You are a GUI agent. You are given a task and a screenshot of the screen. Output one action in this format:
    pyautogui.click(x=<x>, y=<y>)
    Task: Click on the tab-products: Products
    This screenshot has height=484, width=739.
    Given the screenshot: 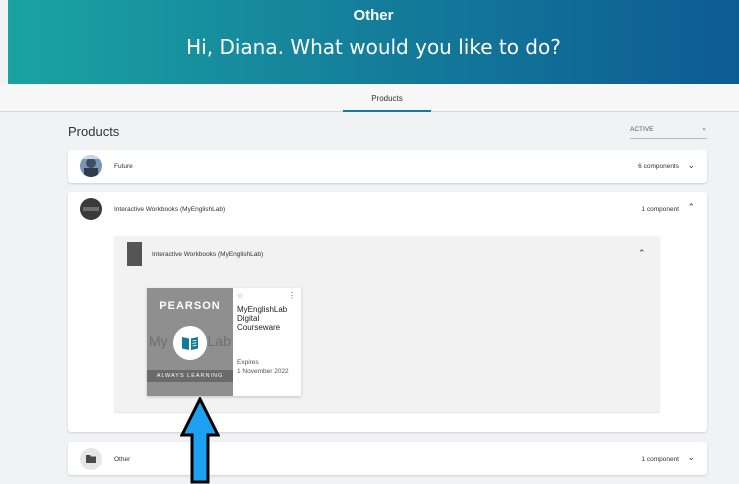 What is the action you would take?
    pyautogui.click(x=387, y=103)
    